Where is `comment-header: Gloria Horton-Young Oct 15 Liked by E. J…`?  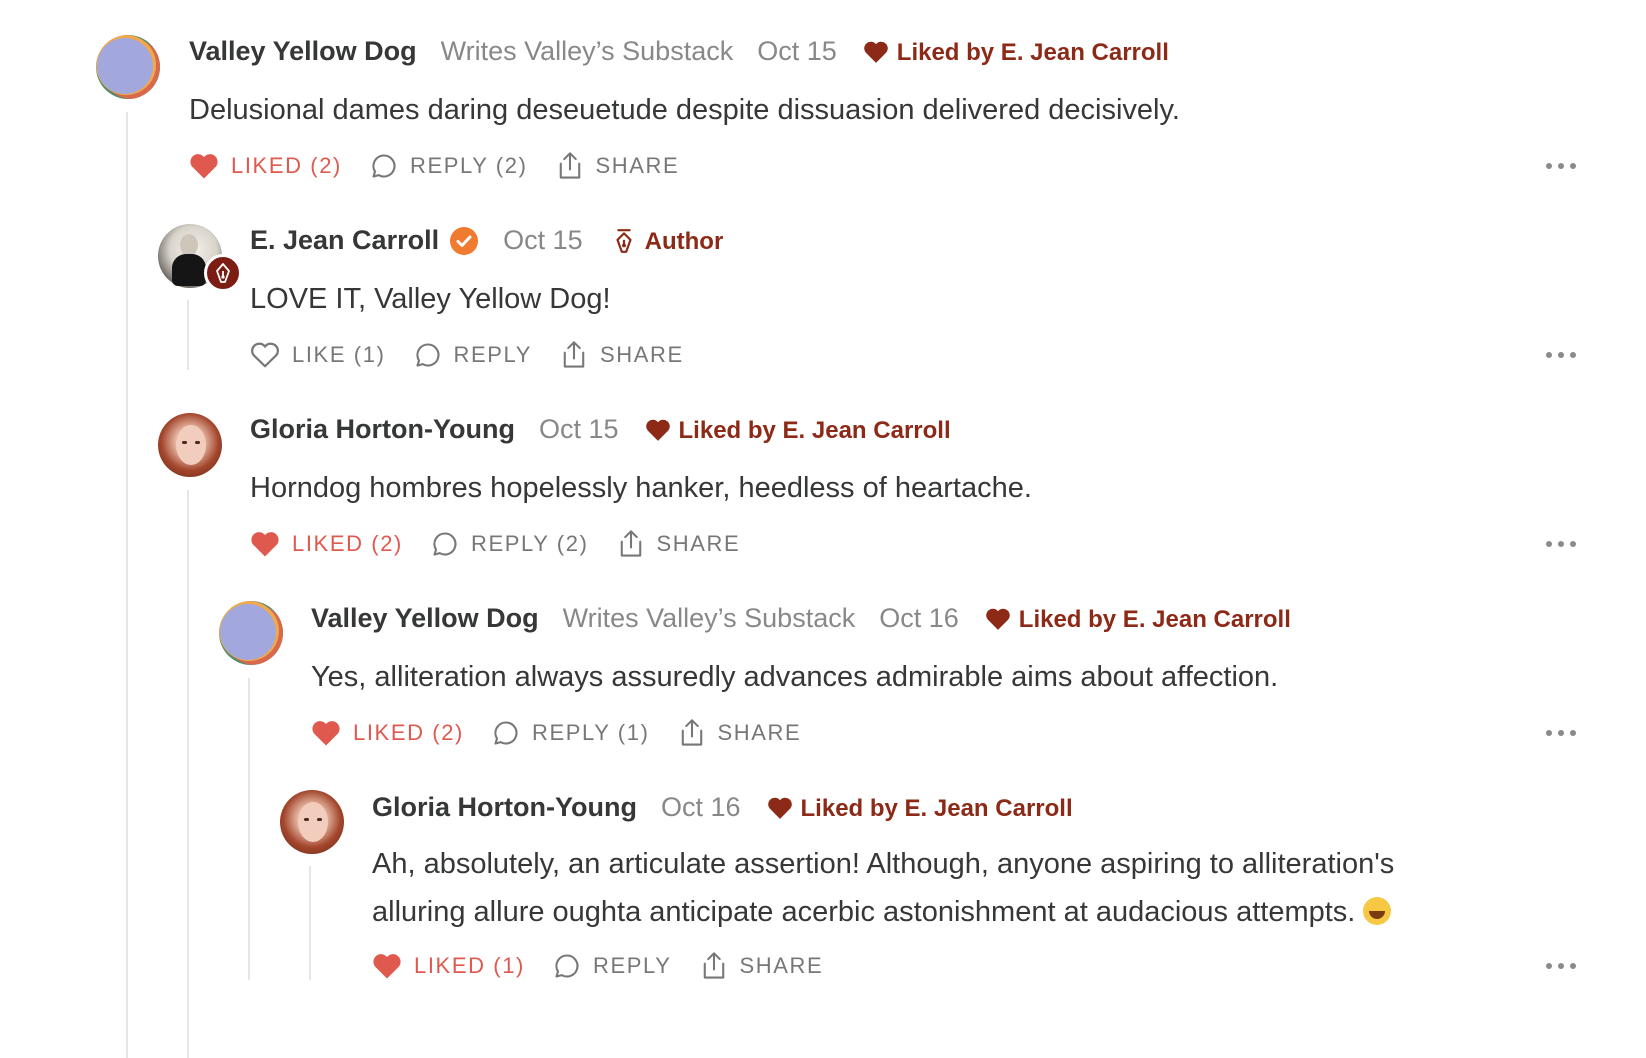 comment-header: Gloria Horton-Young Oct 15 Liked by E. J… is located at coordinates (600, 429).